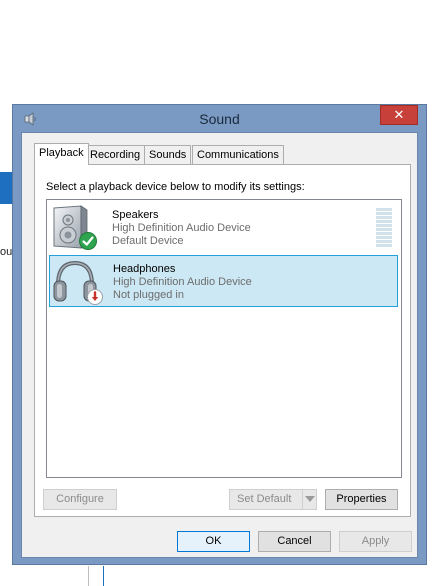 This screenshot has width=439, height=586. I want to click on chevron-down-icon, so click(310, 499).